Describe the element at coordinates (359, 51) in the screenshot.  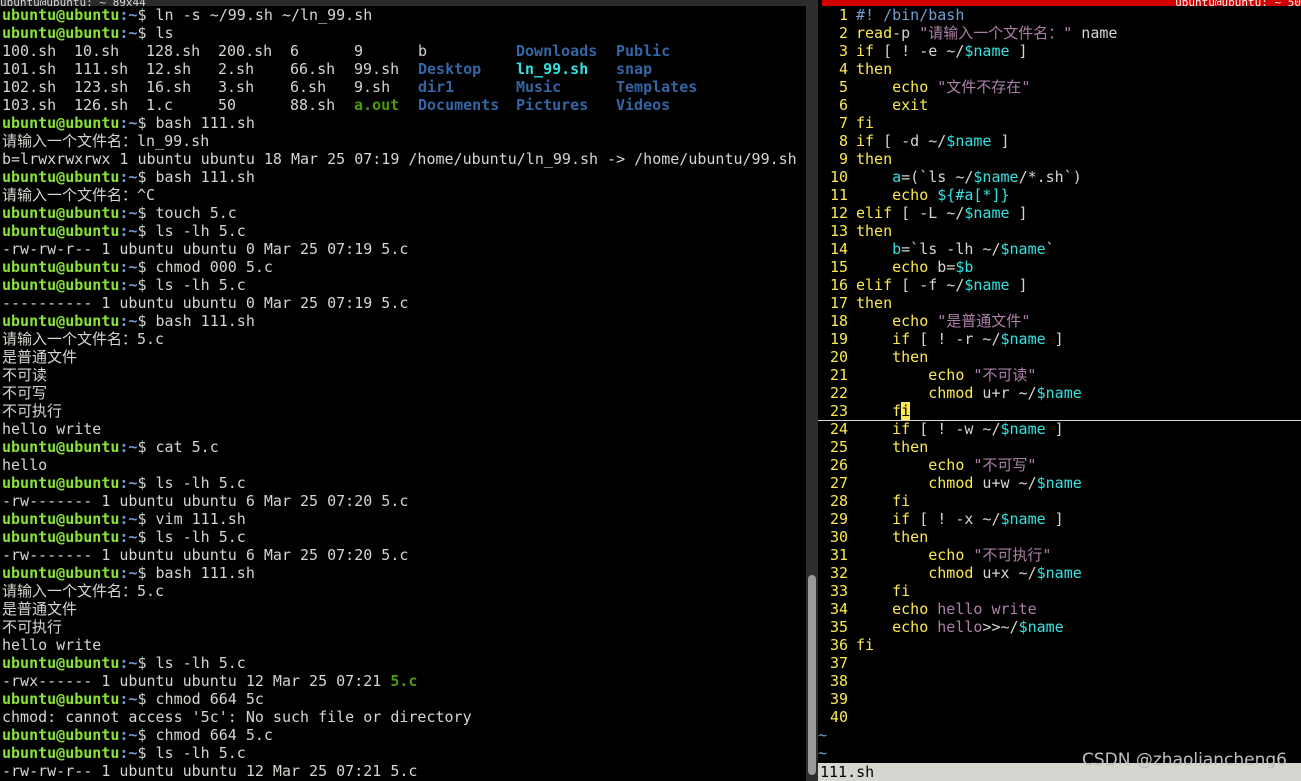
I see `ls-entry: 9` at that location.